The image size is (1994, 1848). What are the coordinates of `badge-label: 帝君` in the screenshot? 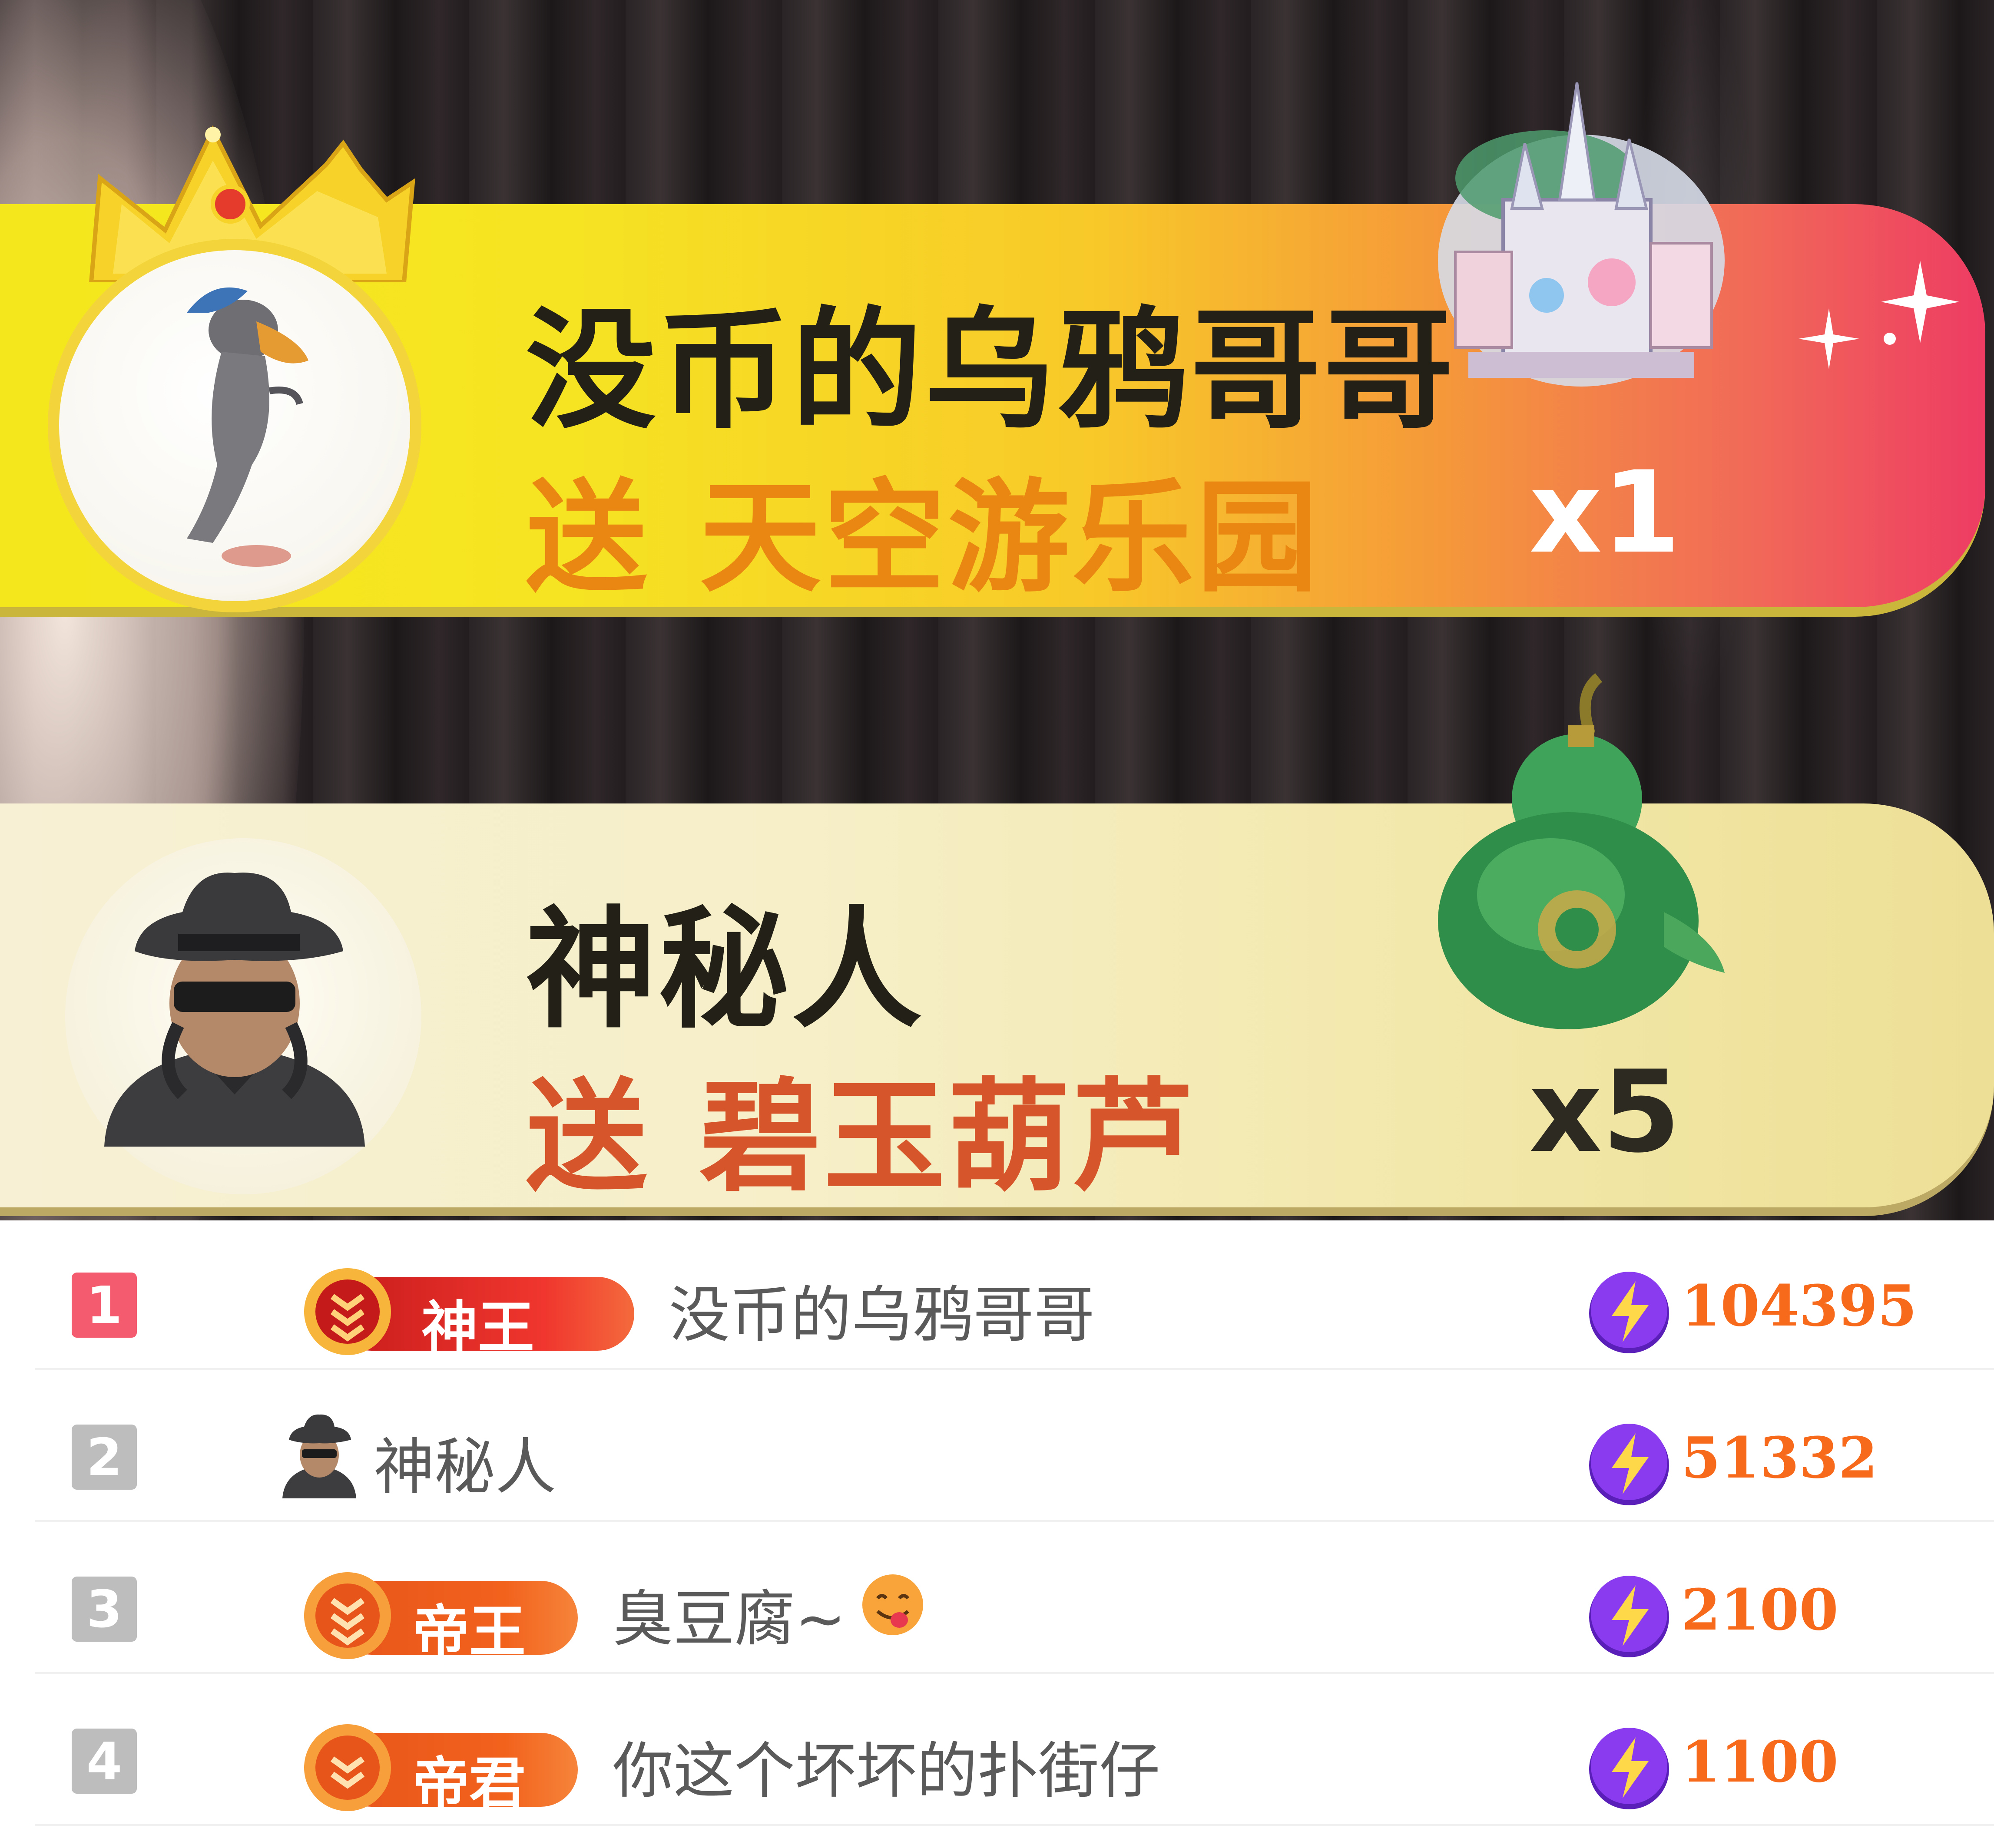 It's located at (469, 1784).